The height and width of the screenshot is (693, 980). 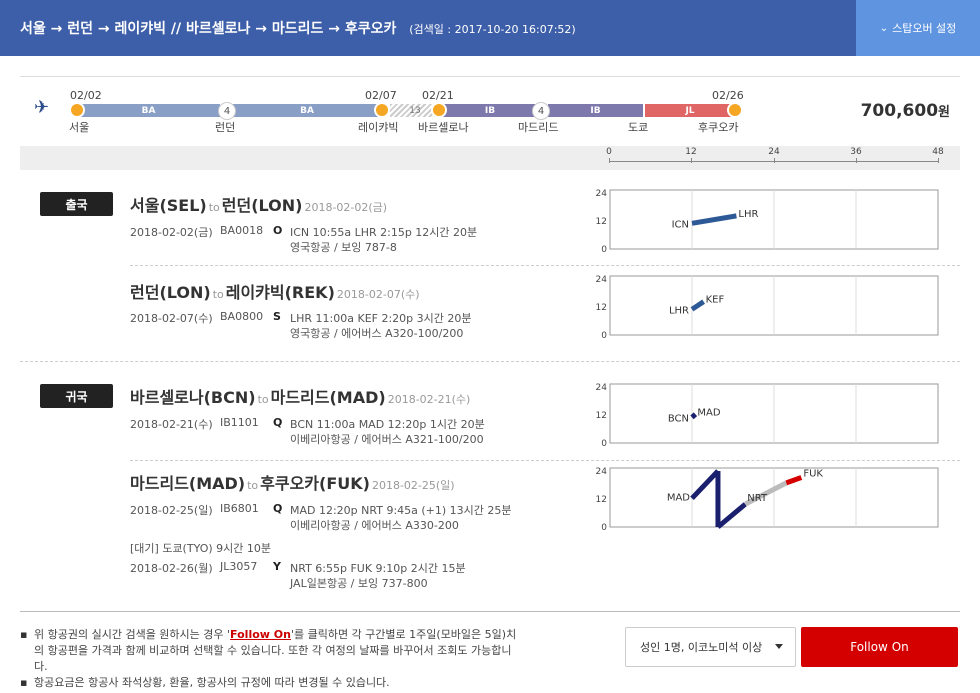 What do you see at coordinates (387, 439) in the screenshot?
I see `airline-aircraft: 이베리아항공 / 에어버스 A321-100/200` at bounding box center [387, 439].